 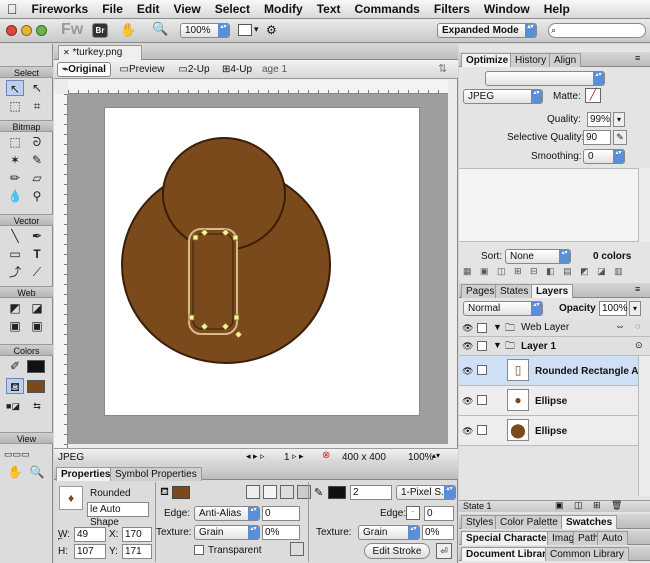 What do you see at coordinates (637, 289) in the screenshot?
I see `layers-menu-icon: ≡` at bounding box center [637, 289].